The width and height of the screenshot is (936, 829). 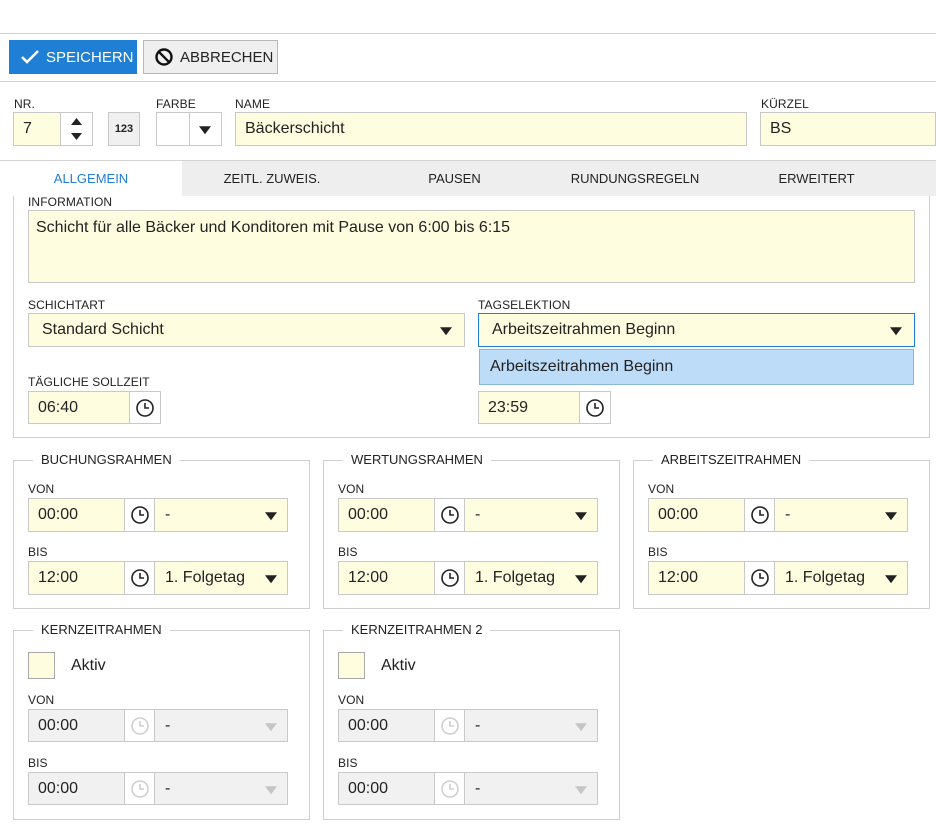 I want to click on tagselektion-value: Arbeitszeitrahmen Beginn, so click(x=584, y=329).